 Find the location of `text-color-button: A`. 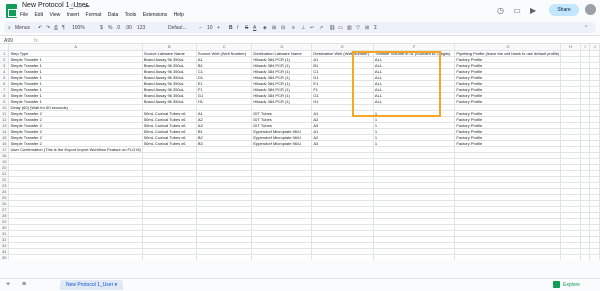

text-color-button: A is located at coordinates (254, 28).